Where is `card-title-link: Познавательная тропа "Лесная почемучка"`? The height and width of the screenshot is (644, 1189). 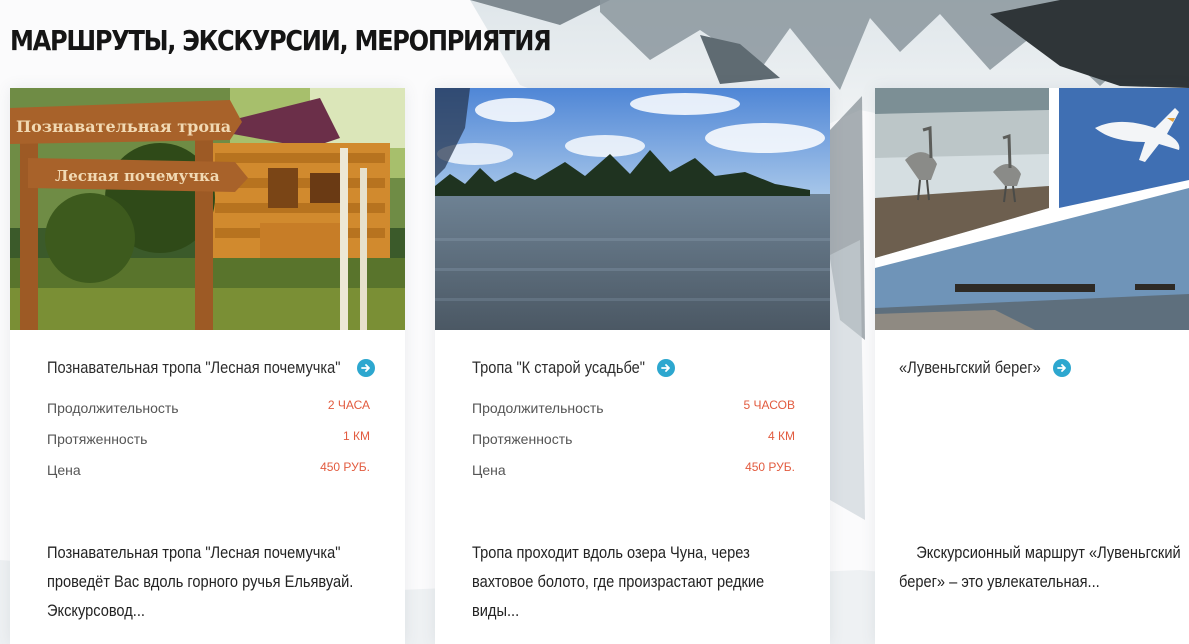
card-title-link: Познавательная тропа "Лесная почемучка" is located at coordinates (193, 368).